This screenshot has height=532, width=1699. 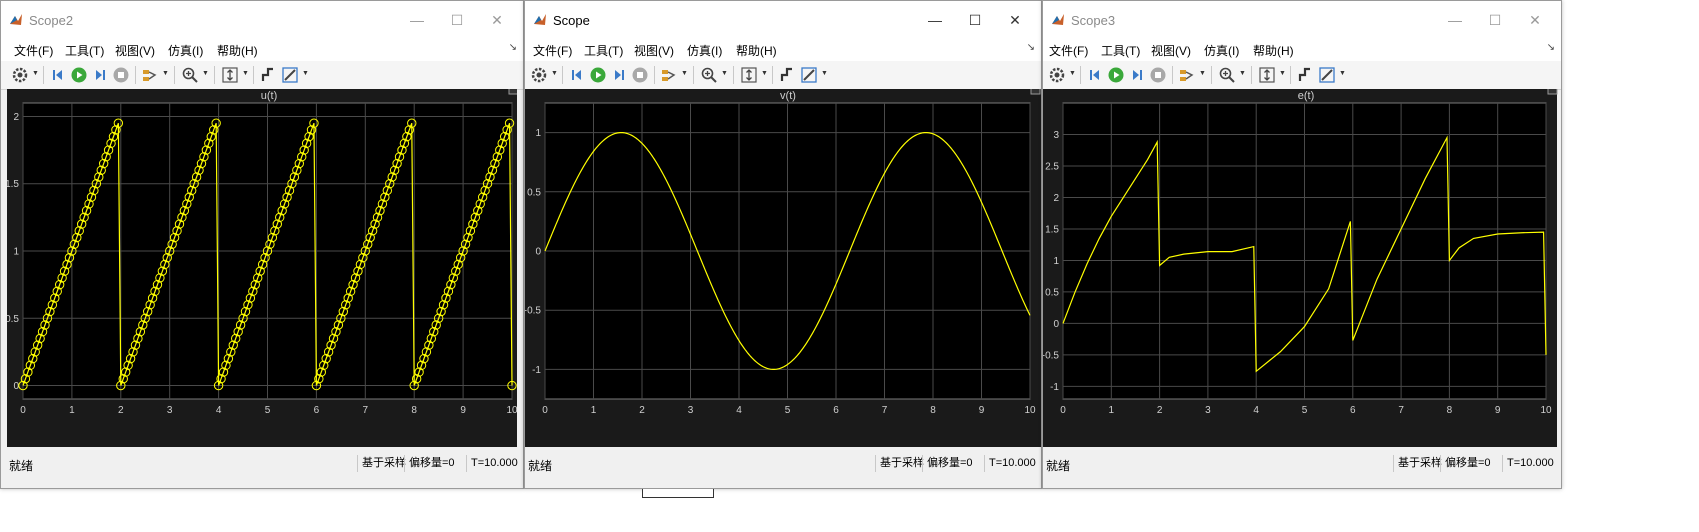 What do you see at coordinates (783, 19) in the screenshot?
I see `title-bar: Scope — ☐ ✕` at bounding box center [783, 19].